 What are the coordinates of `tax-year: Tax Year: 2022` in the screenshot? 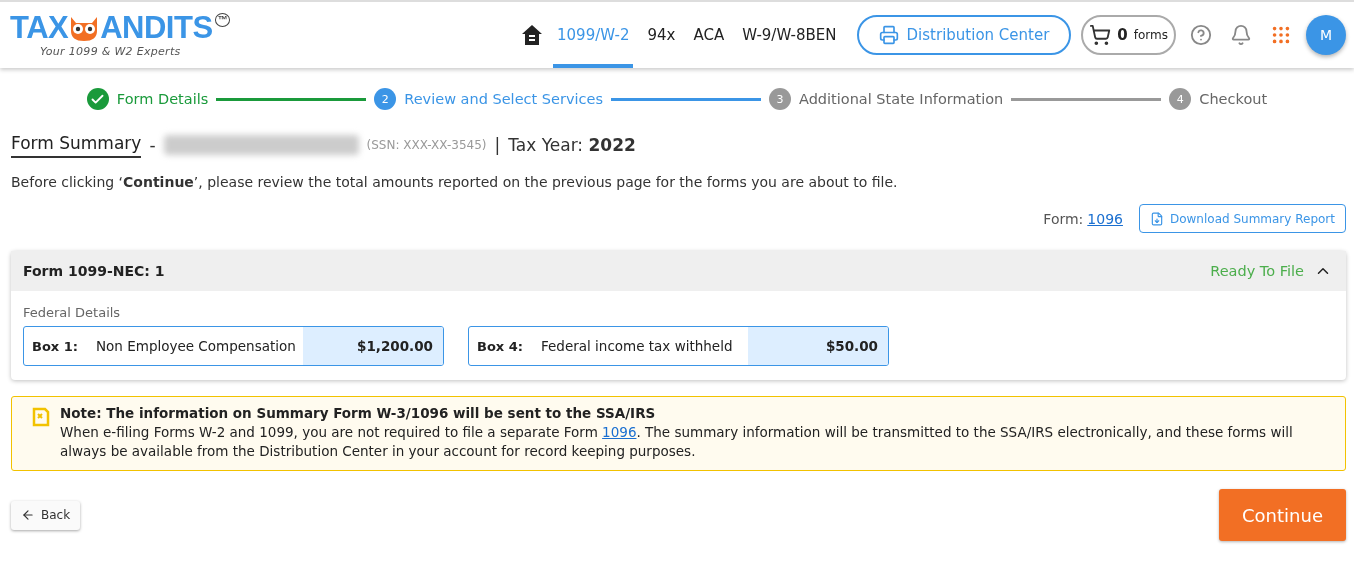 It's located at (572, 145).